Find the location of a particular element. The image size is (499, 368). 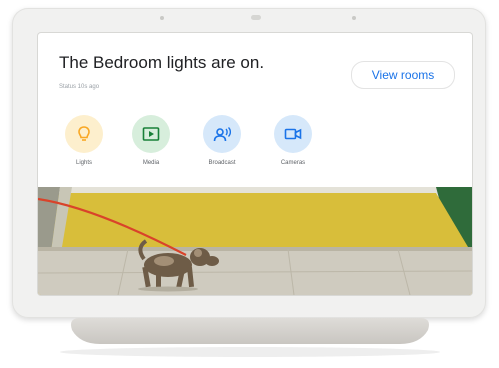

view-rooms-button: View rooms is located at coordinates (403, 75).